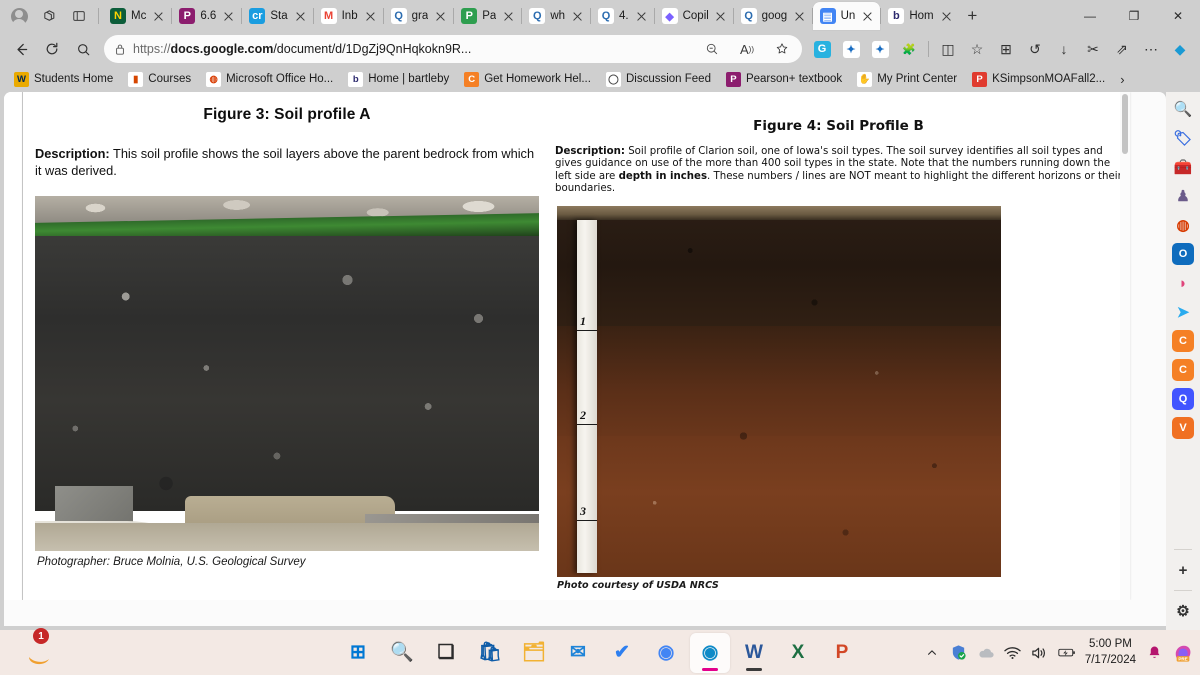  What do you see at coordinates (534, 653) in the screenshot?
I see `file-explorer-icon: 🗂` at bounding box center [534, 653].